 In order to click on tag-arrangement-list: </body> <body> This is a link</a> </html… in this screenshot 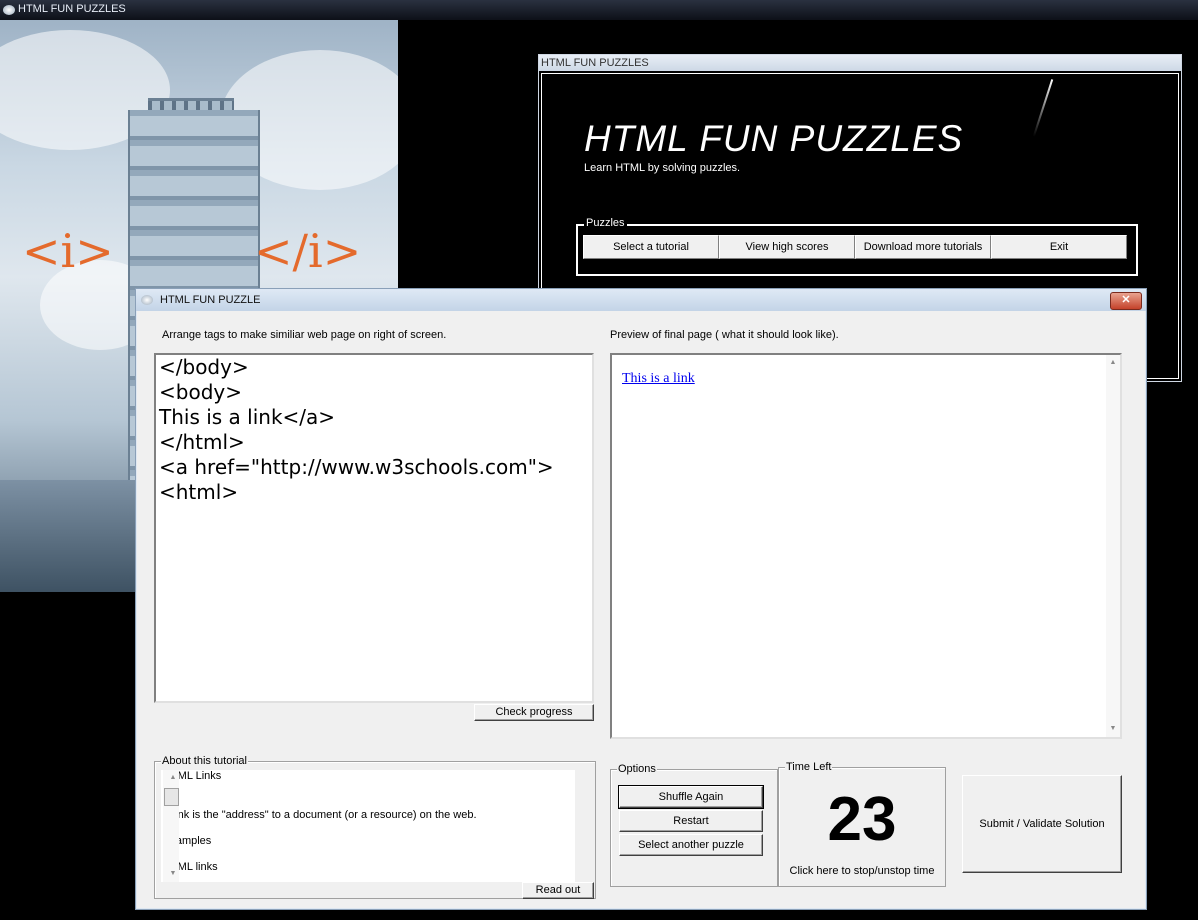, I will do `click(374, 528)`.